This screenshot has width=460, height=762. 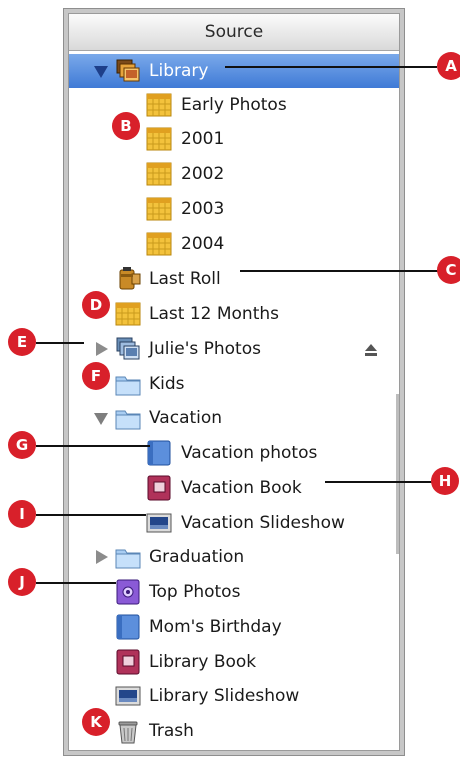 I want to click on source-item-last-roll: Last Roll, so click(x=234, y=279).